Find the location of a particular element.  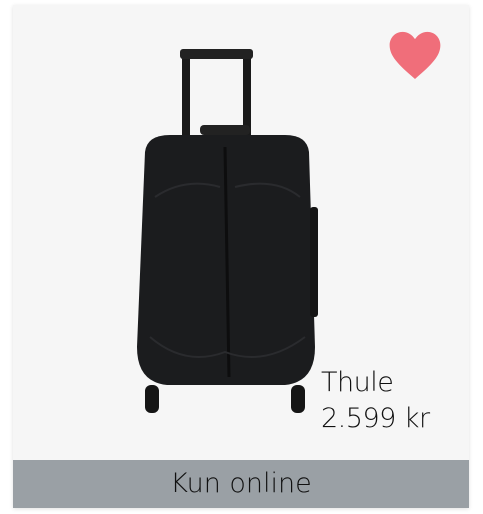

product-brand: Thule is located at coordinates (357, 382).